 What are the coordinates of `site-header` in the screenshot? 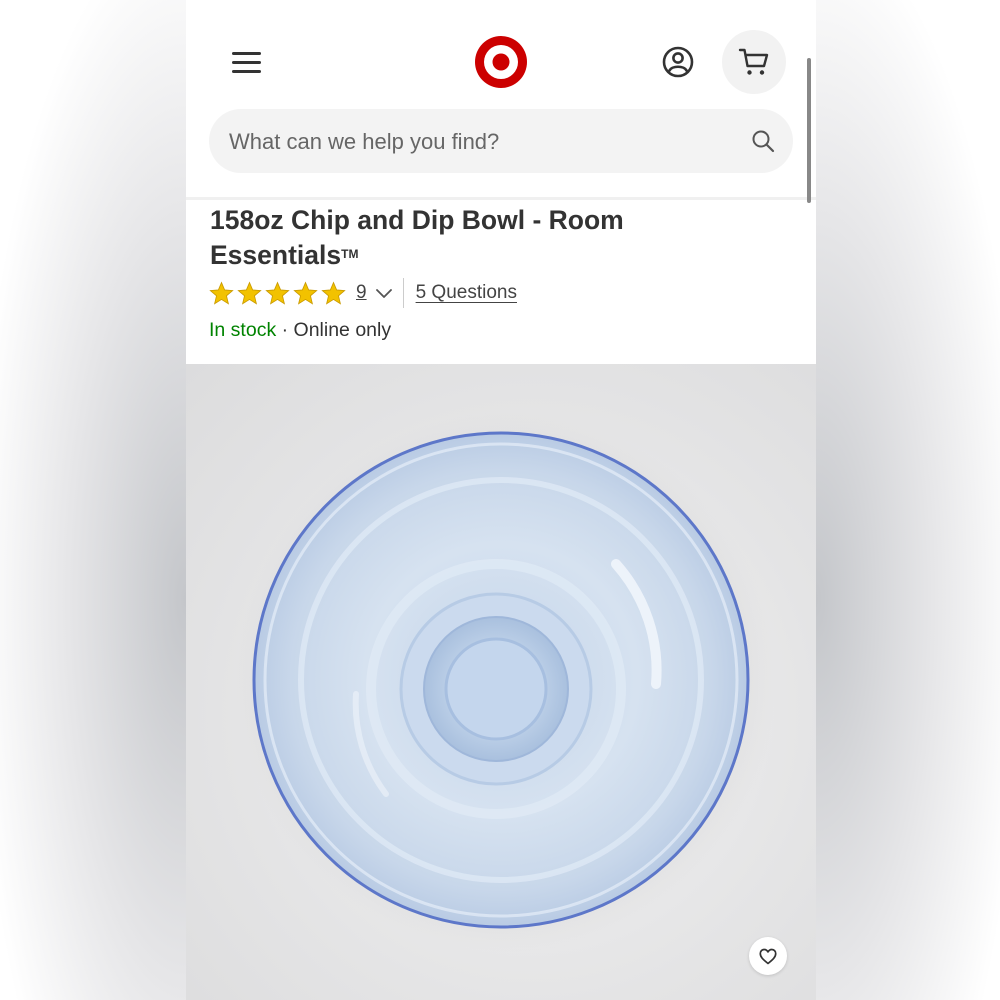 It's located at (501, 99).